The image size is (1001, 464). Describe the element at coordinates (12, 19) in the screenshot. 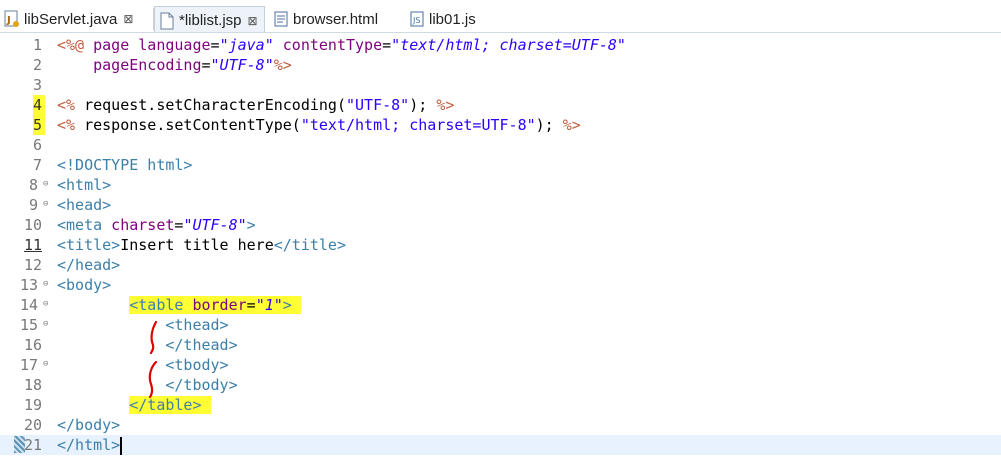

I see `java-file-icon: J` at that location.